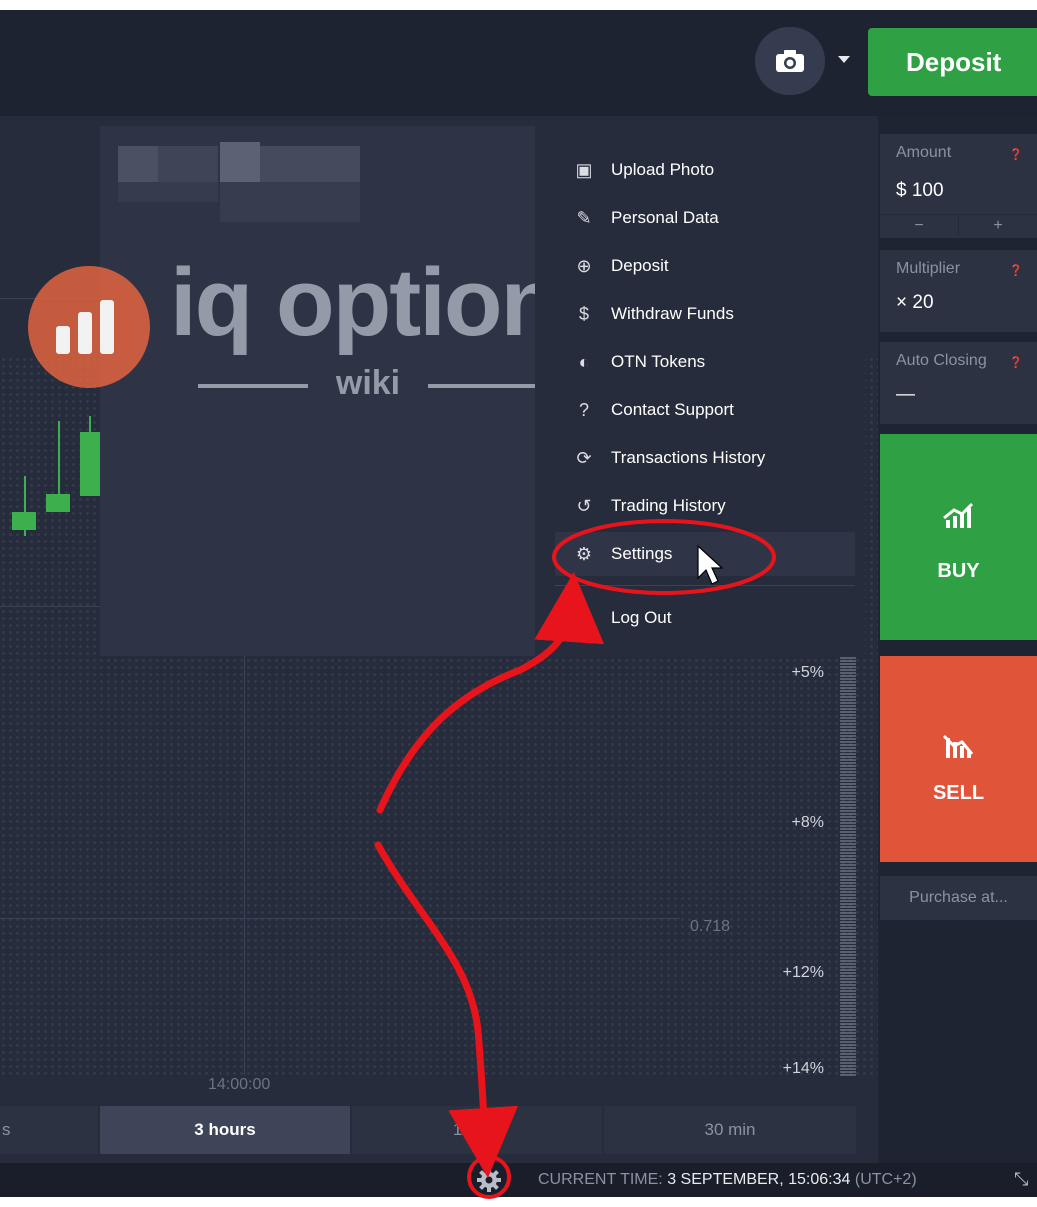 The image size is (1037, 1207). I want to click on menu-item-label: Trading History, so click(668, 505).